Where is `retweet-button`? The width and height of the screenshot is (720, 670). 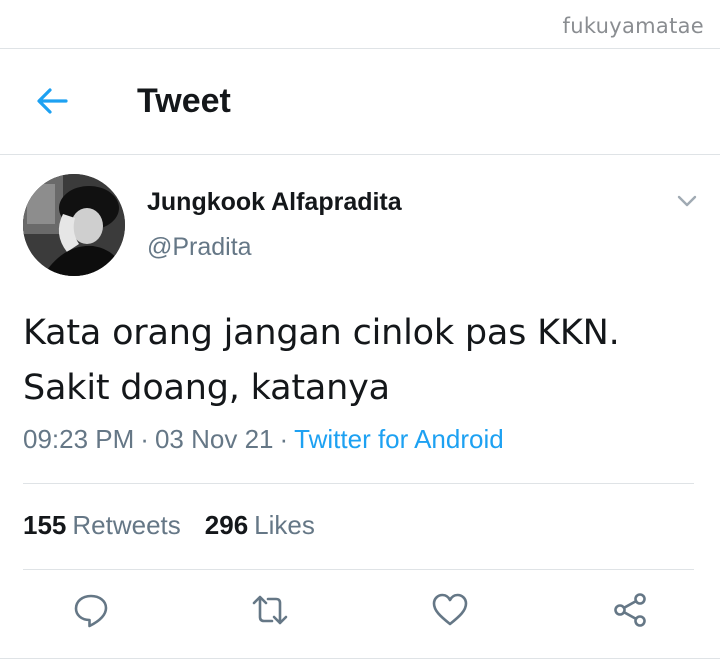
retweet-button is located at coordinates (270, 610).